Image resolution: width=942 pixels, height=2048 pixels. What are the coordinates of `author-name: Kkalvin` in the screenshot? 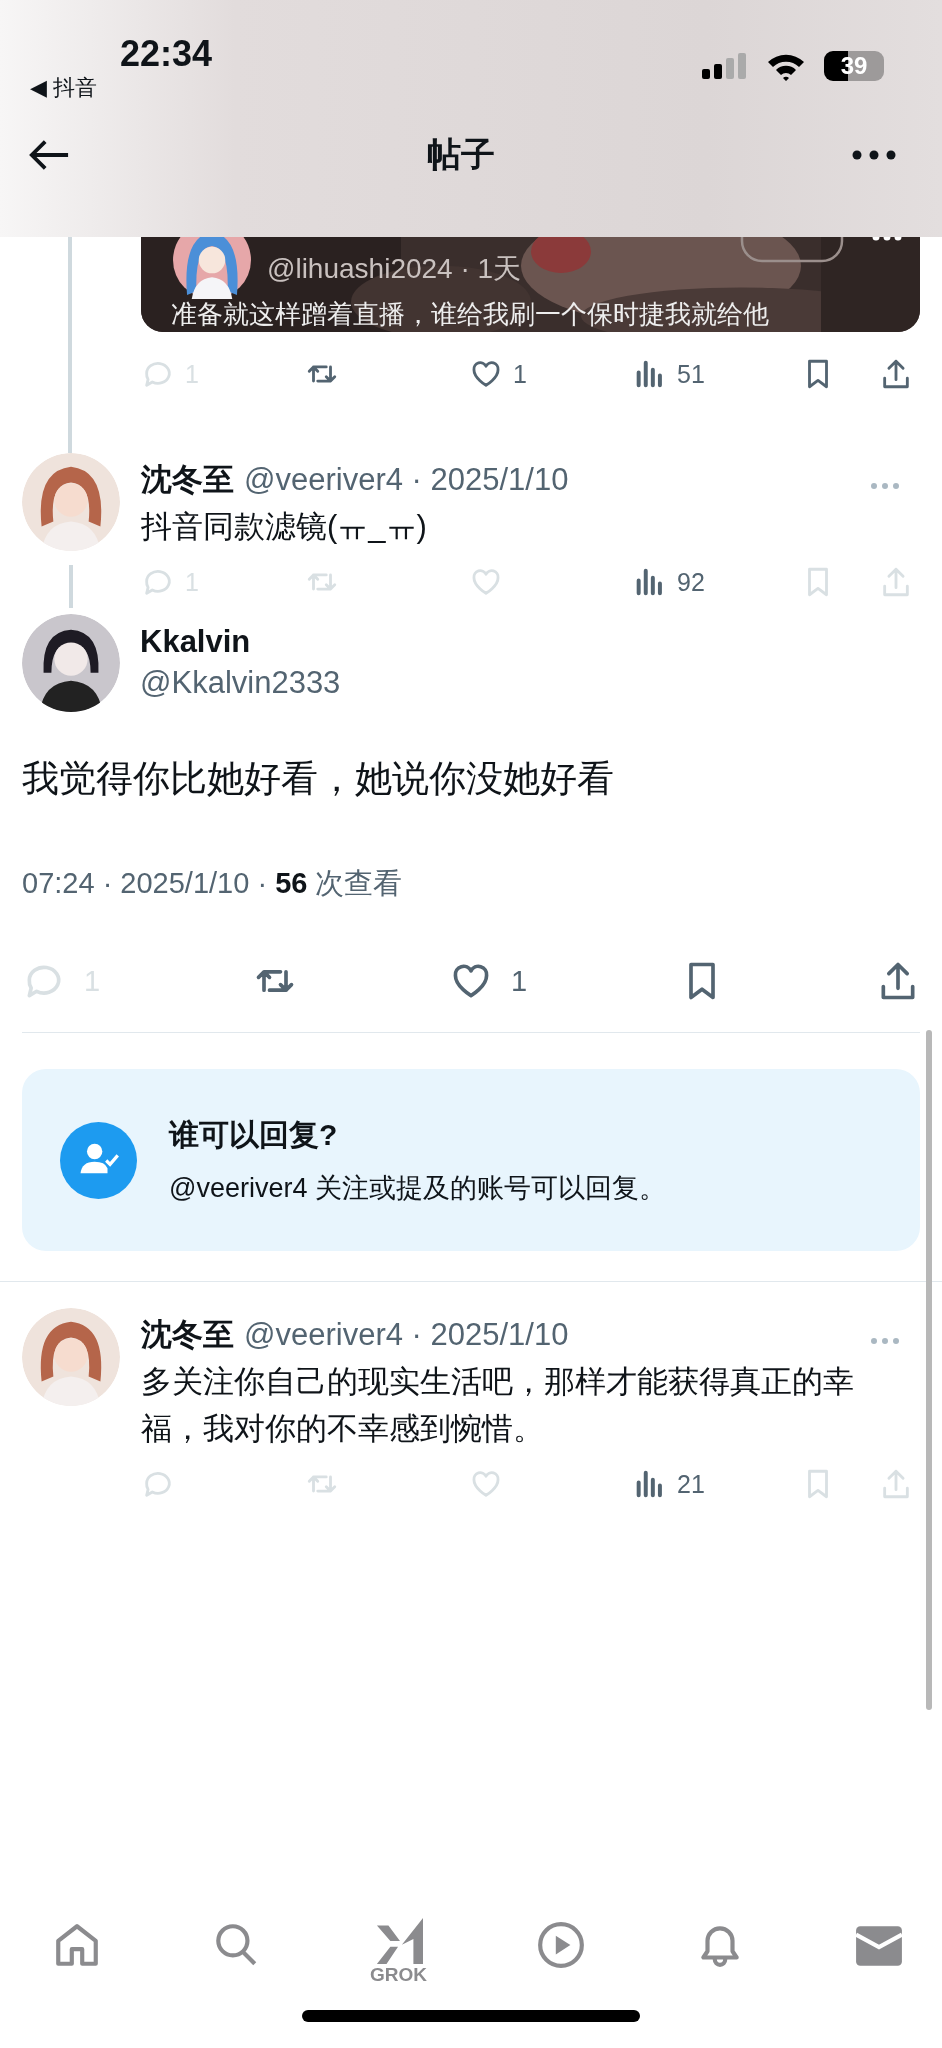 It's located at (240, 642).